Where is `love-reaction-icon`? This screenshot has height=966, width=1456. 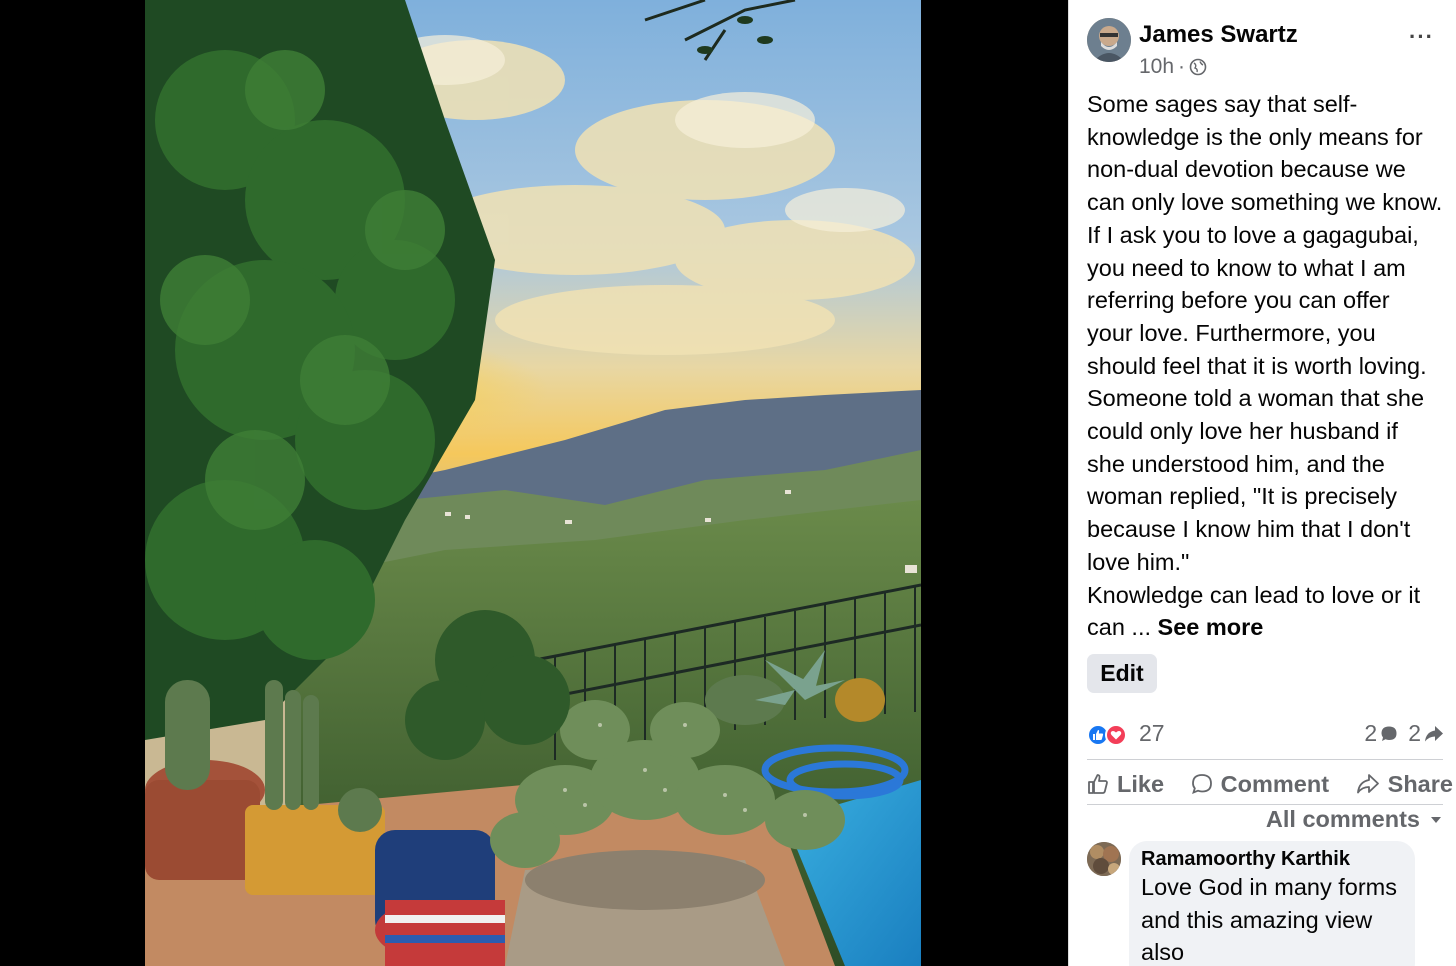 love-reaction-icon is located at coordinates (1116, 735).